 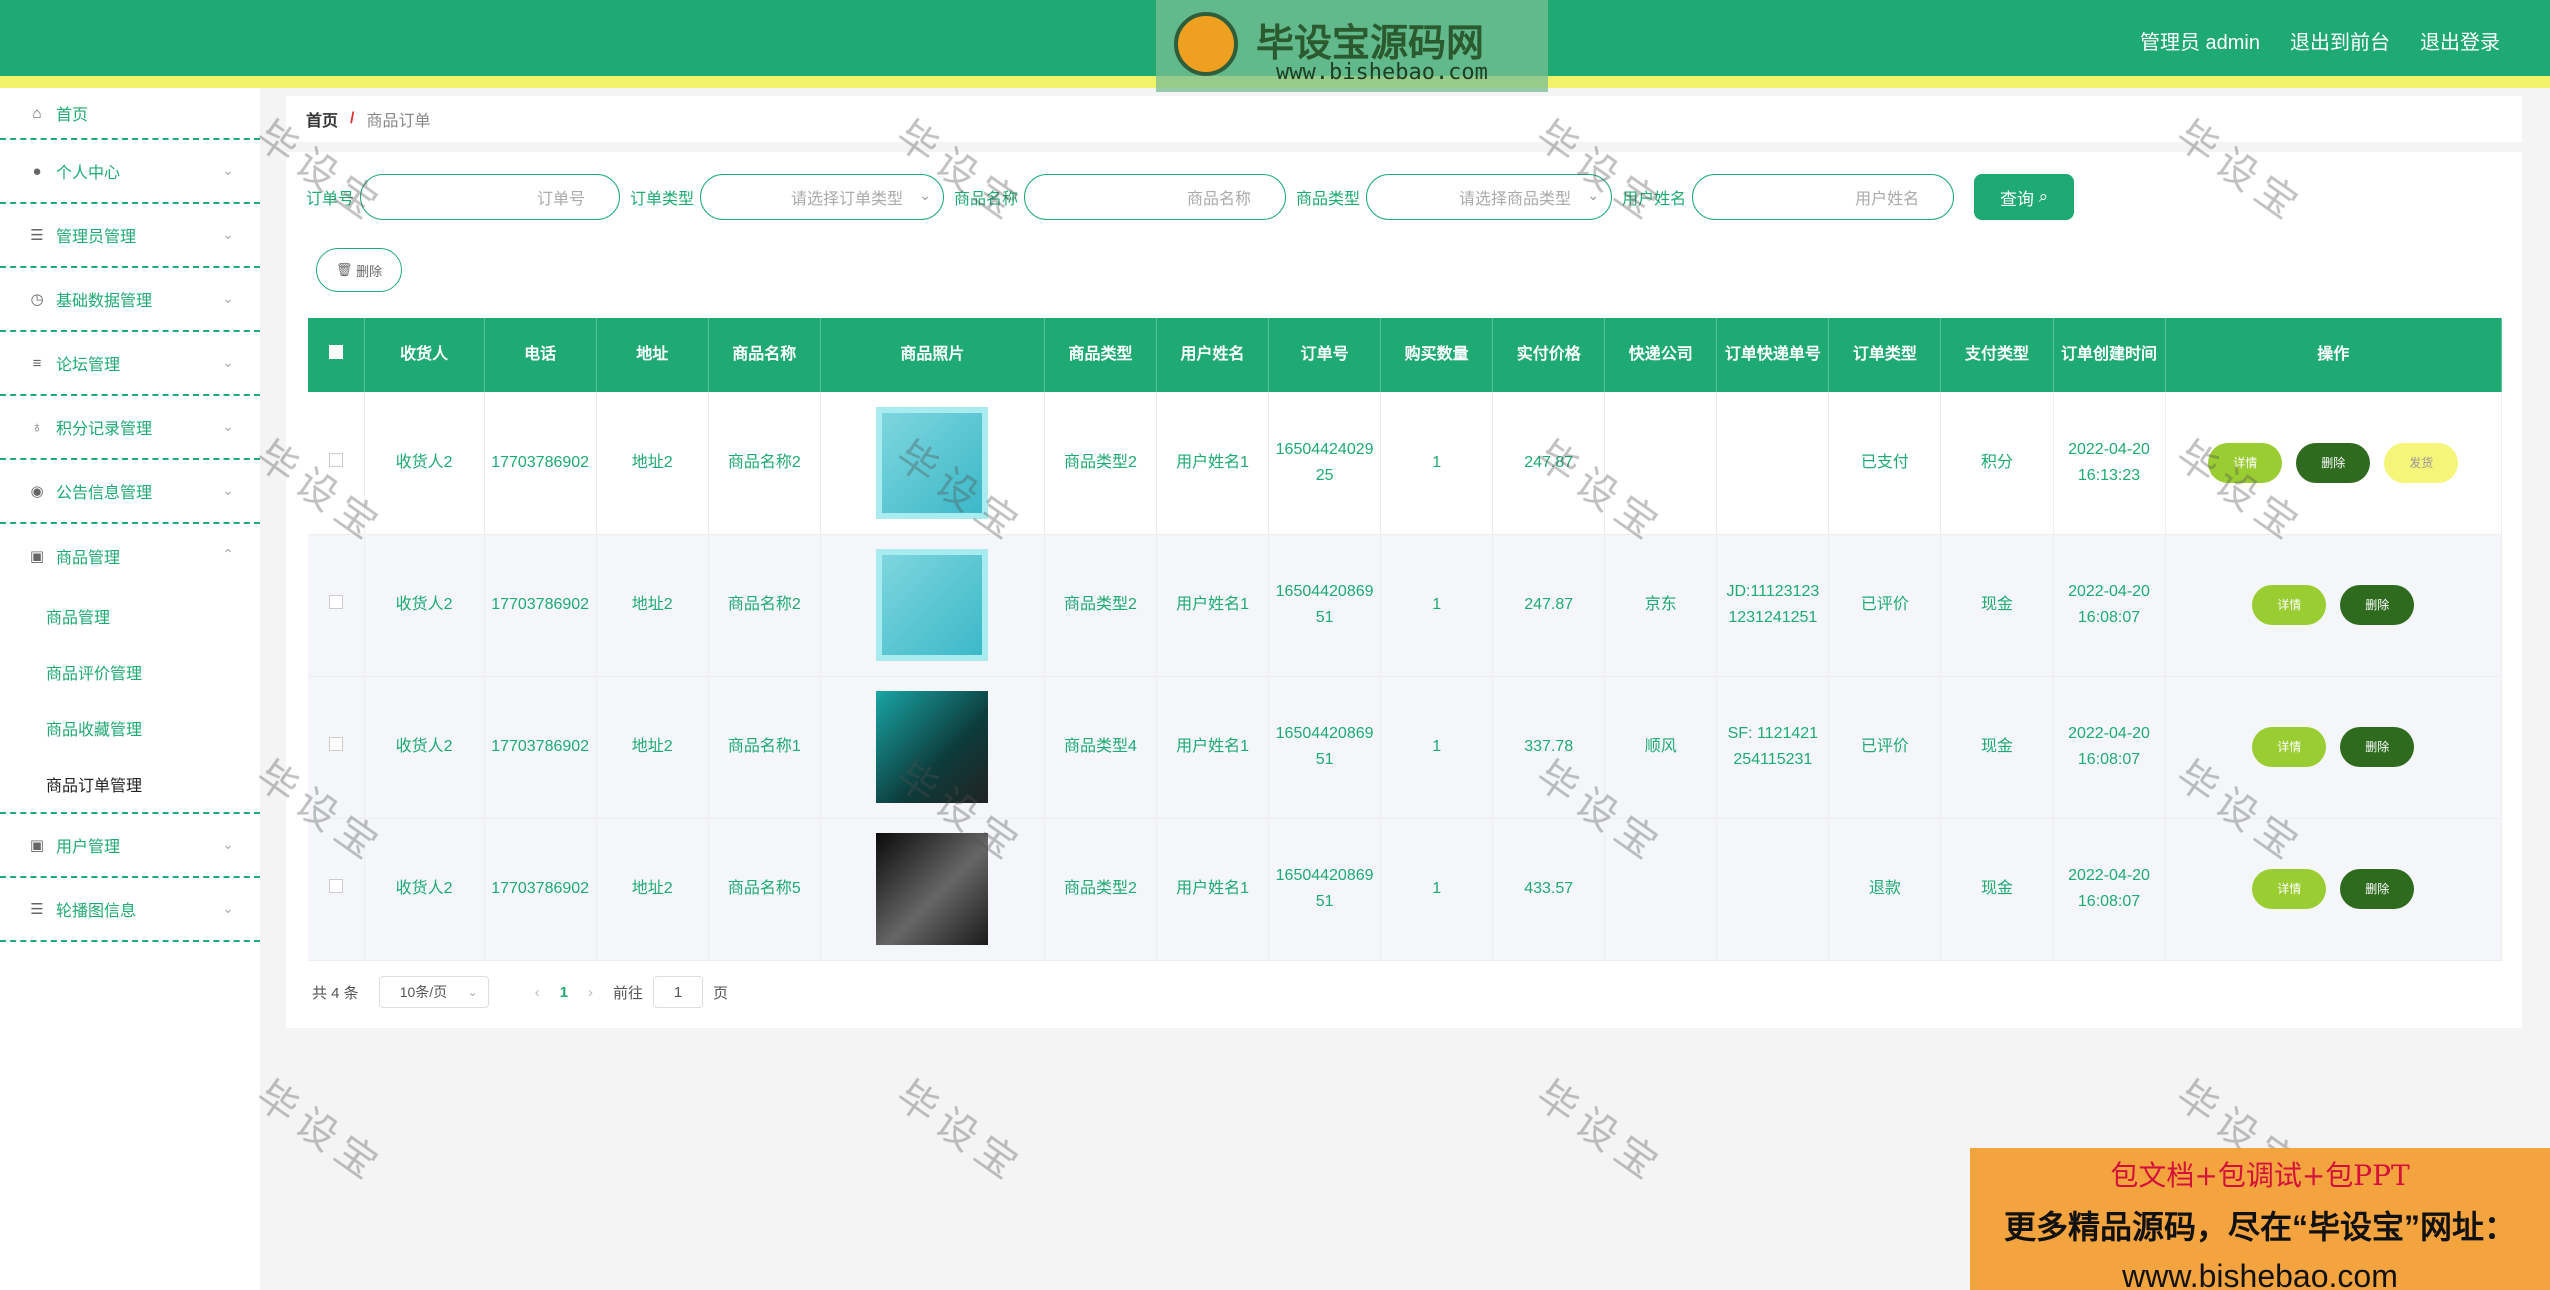 What do you see at coordinates (1328, 199) in the screenshot?
I see `goods-type-label: 商品类型` at bounding box center [1328, 199].